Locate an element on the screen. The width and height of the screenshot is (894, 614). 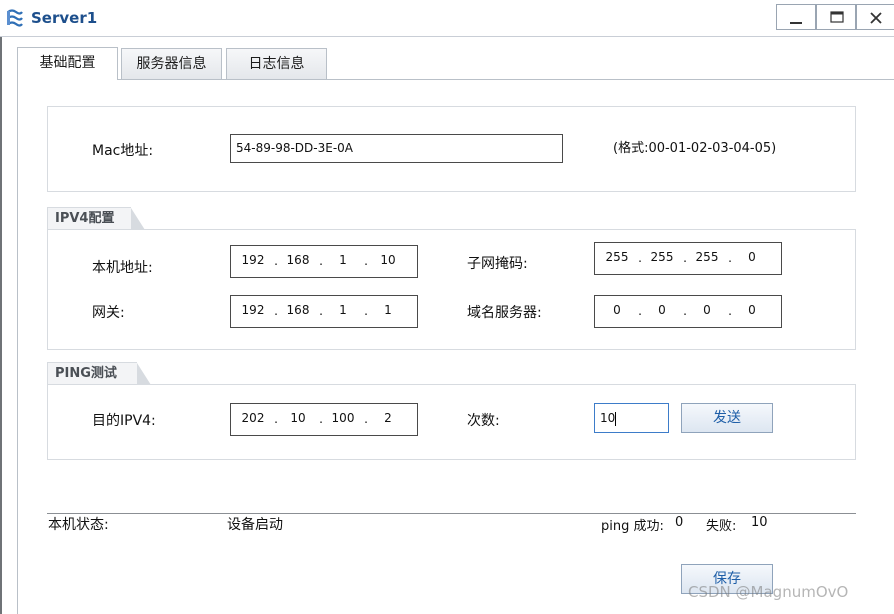
maximize-icon is located at coordinates (837, 17).